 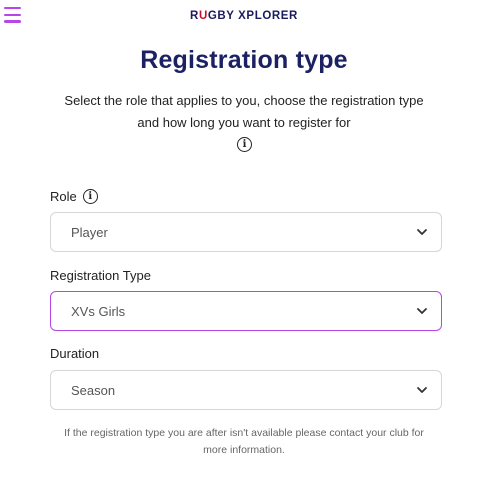 I want to click on info-icon: i, so click(x=244, y=144).